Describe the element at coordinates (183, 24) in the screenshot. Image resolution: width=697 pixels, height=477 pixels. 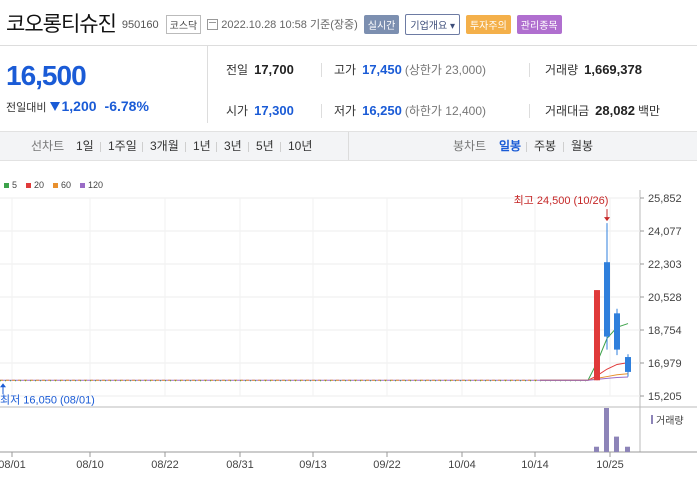
I see `market-badge: 코스닥` at that location.